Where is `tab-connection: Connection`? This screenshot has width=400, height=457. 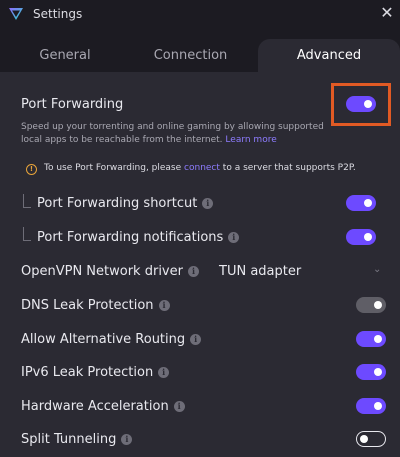 tab-connection: Connection is located at coordinates (190, 55).